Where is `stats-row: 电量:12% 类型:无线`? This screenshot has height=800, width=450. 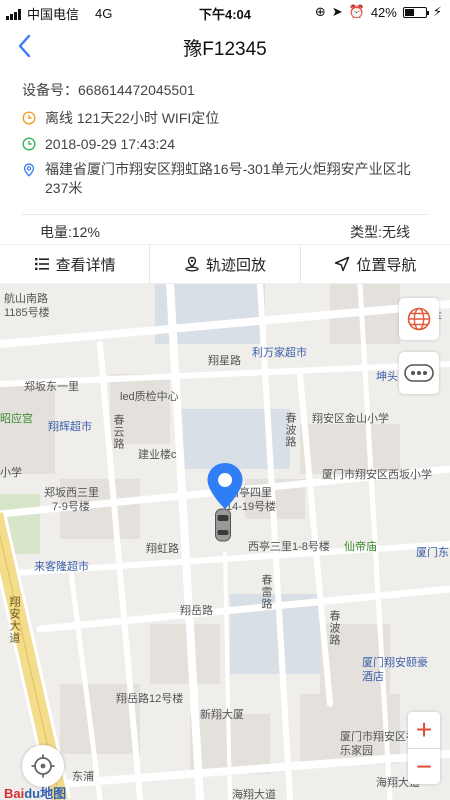
stats-row: 电量:12% 类型:无线 is located at coordinates (225, 232).